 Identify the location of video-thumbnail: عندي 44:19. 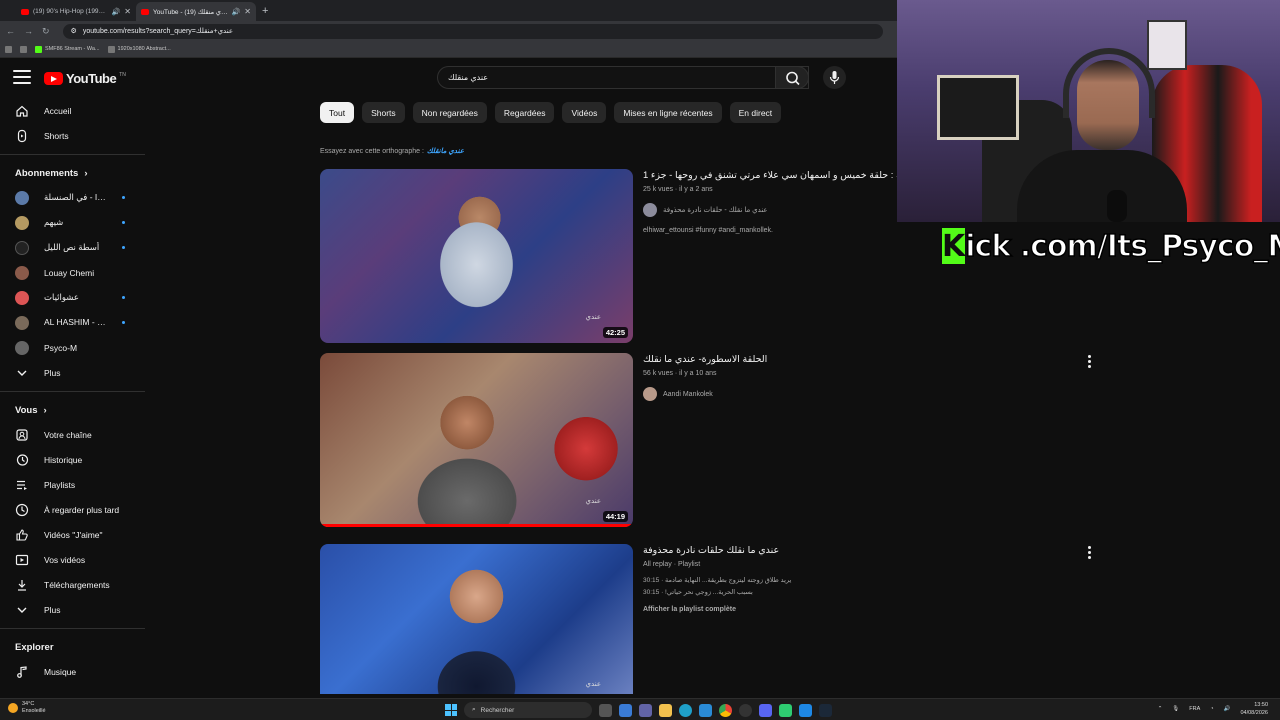
(476, 440).